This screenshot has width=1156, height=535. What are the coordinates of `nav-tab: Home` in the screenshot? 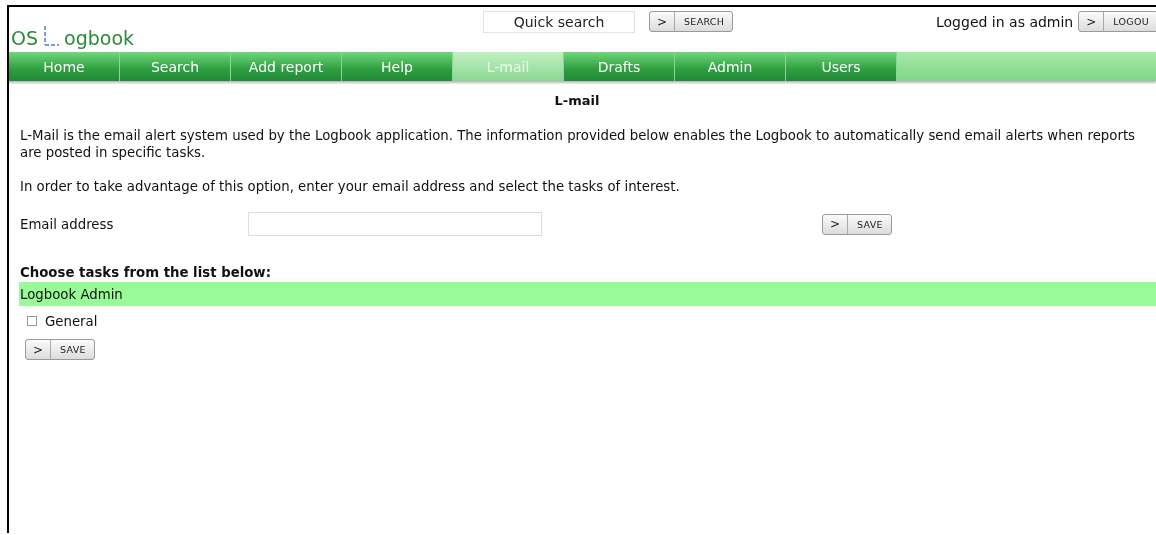 It's located at (64, 66).